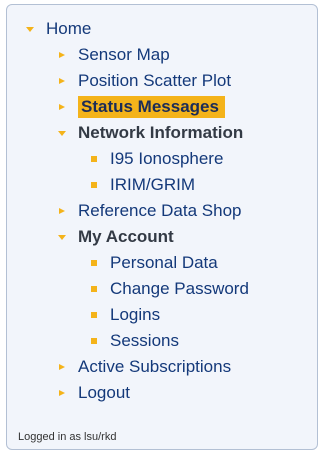  I want to click on nav-item-sessions: Sessions, so click(133, 341).